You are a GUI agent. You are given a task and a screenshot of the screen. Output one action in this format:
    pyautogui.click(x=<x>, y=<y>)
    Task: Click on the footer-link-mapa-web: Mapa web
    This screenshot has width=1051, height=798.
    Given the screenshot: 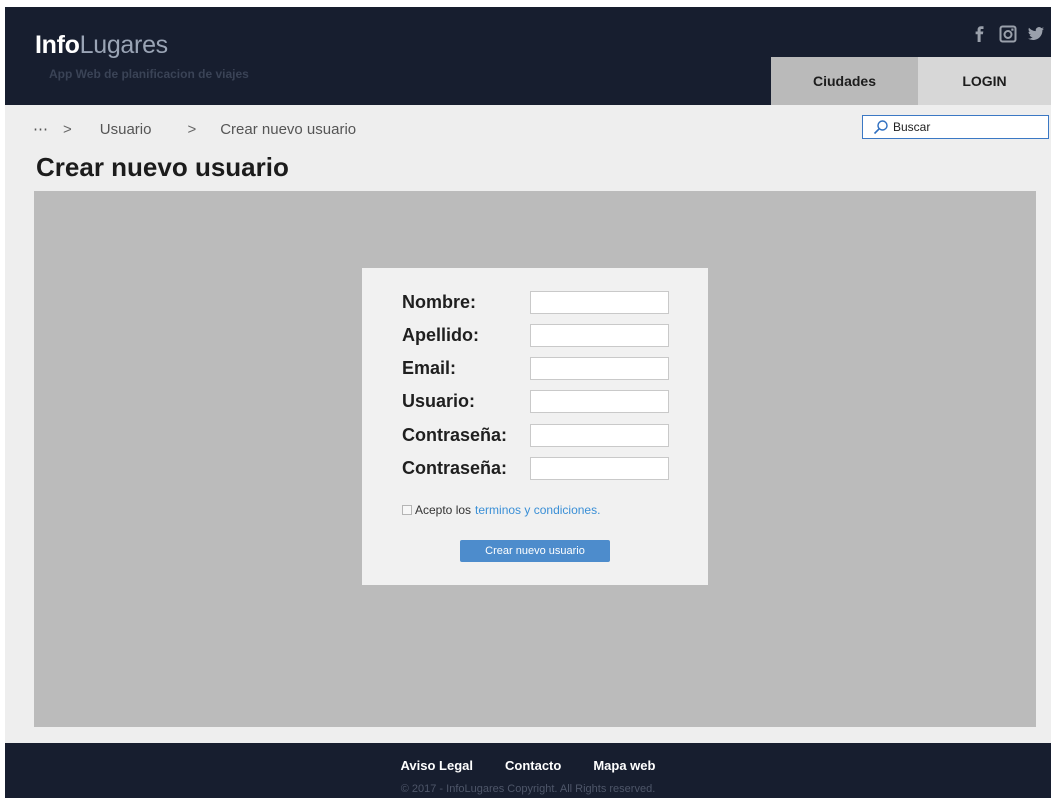 What is the action you would take?
    pyautogui.click(x=624, y=765)
    